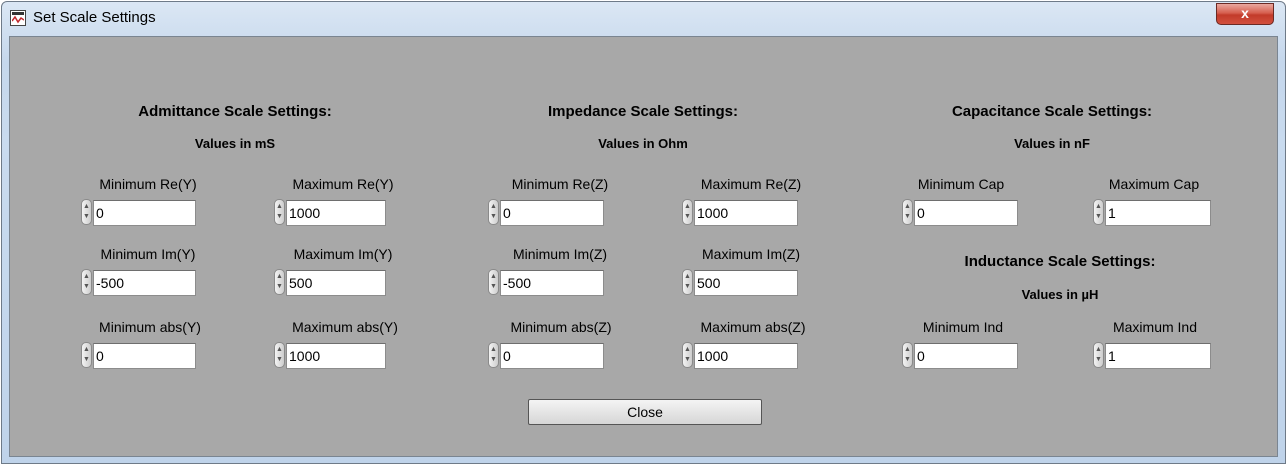 The height and width of the screenshot is (465, 1287). What do you see at coordinates (751, 184) in the screenshot?
I see `max-re-z-label: Maximum Re(Z)` at bounding box center [751, 184].